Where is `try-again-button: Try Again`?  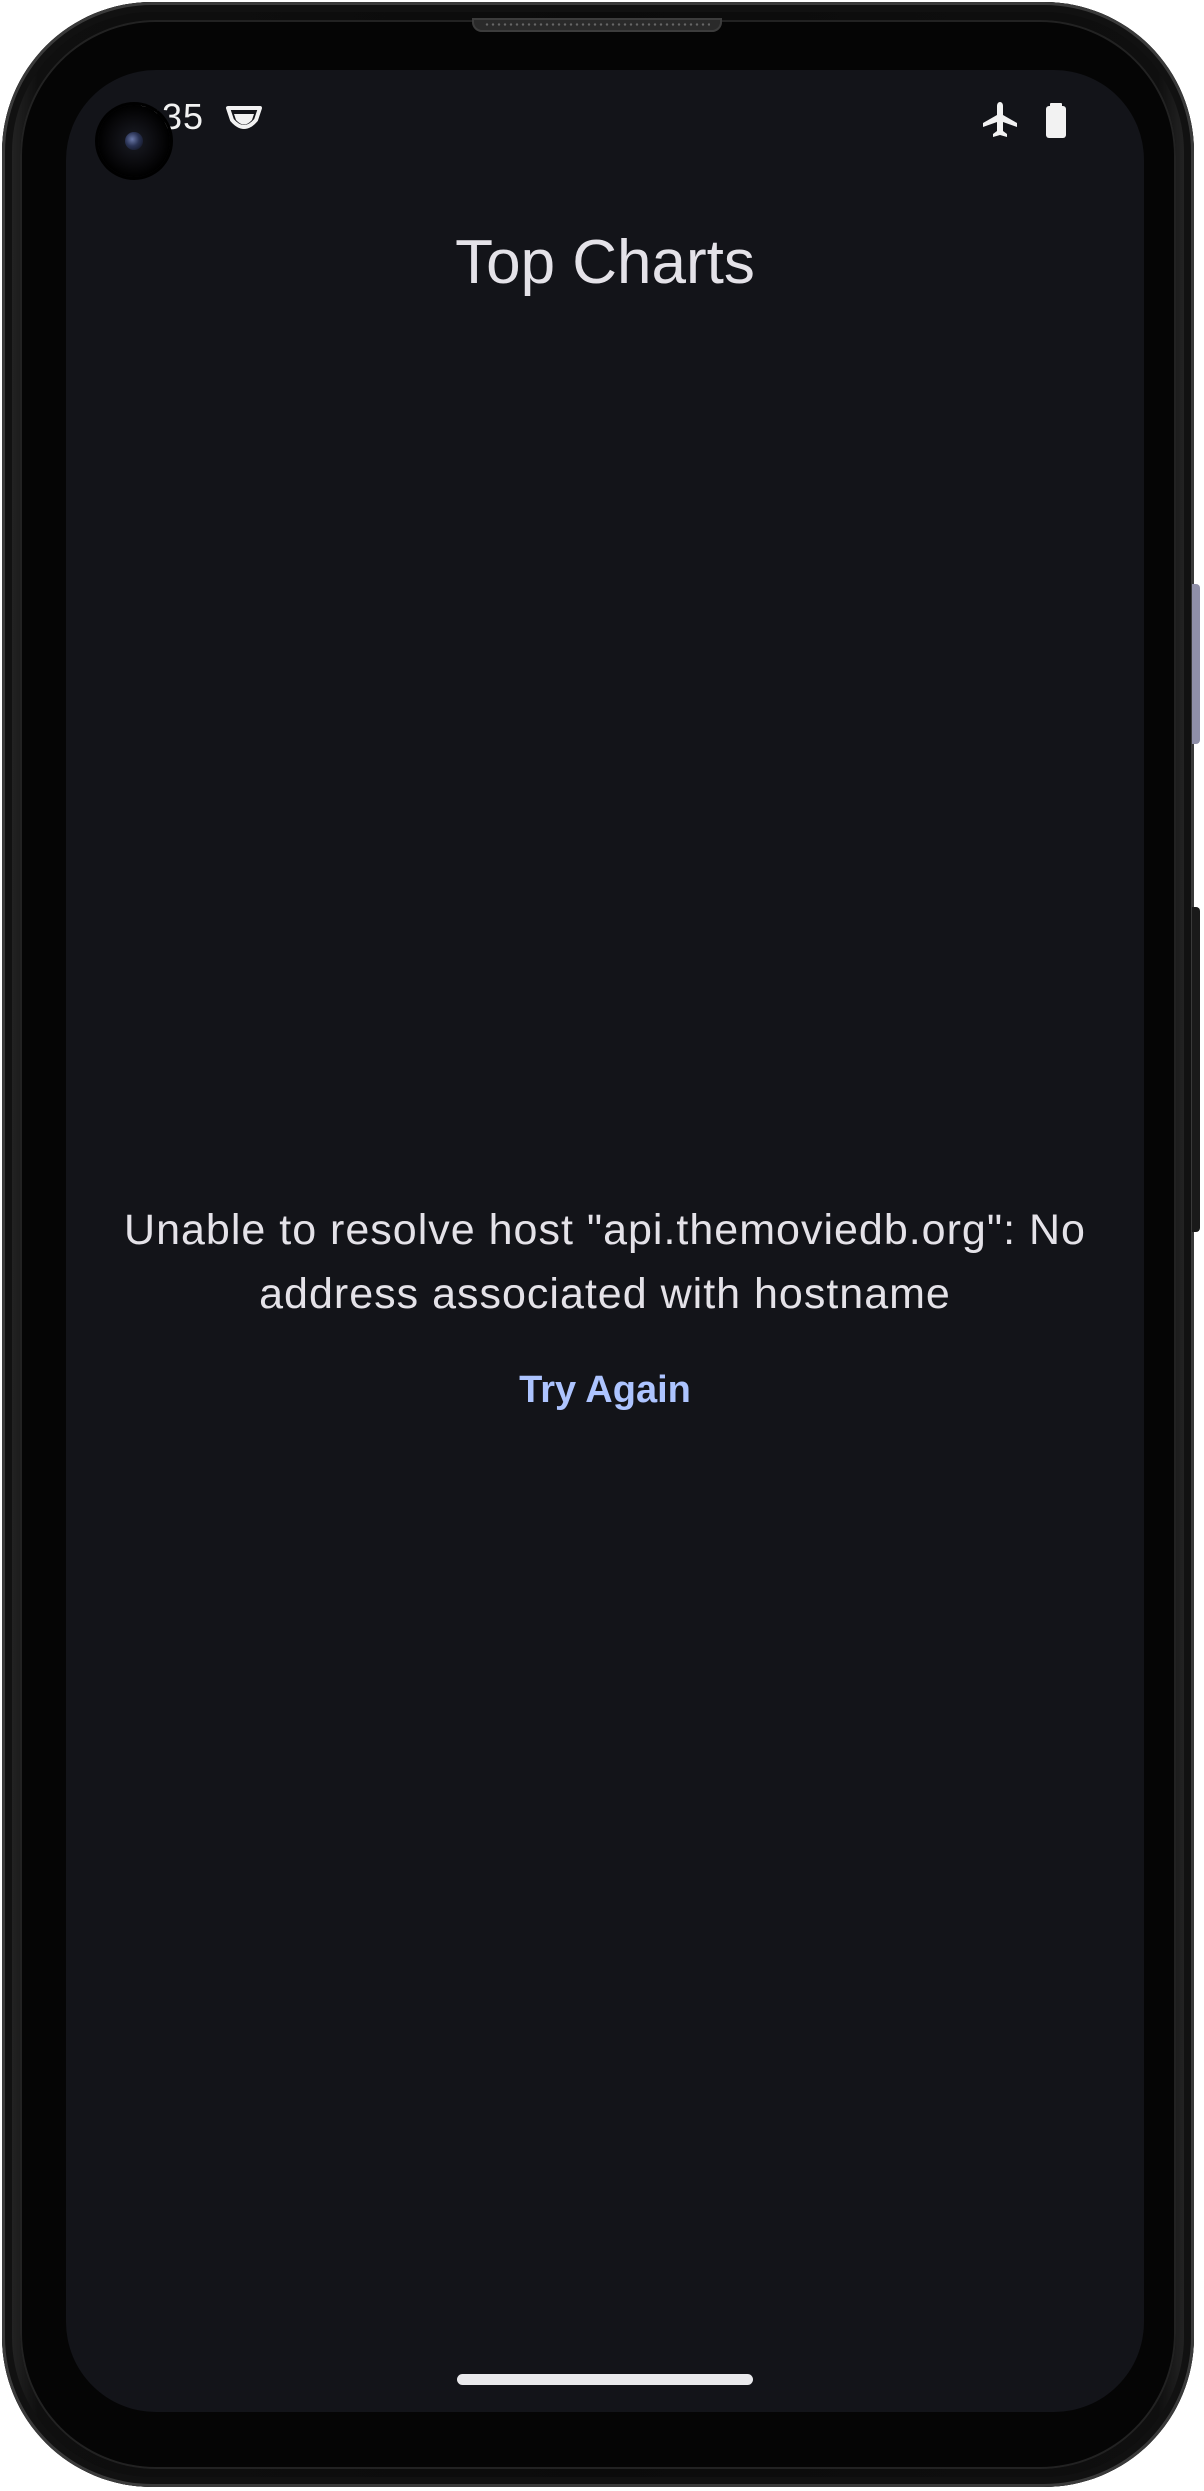
try-again-button: Try Again is located at coordinates (605, 1390).